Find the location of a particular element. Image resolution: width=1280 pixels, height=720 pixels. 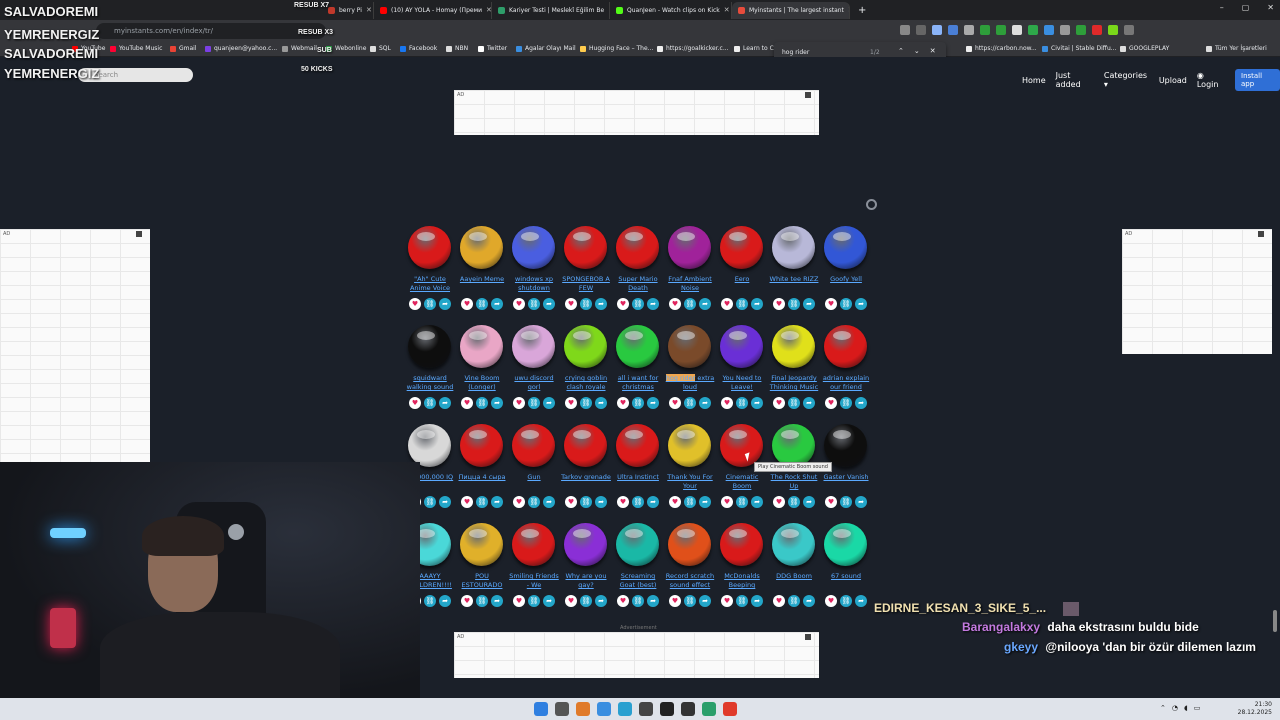

sound-name-link: Goofy Yell is located at coordinates (846, 284).